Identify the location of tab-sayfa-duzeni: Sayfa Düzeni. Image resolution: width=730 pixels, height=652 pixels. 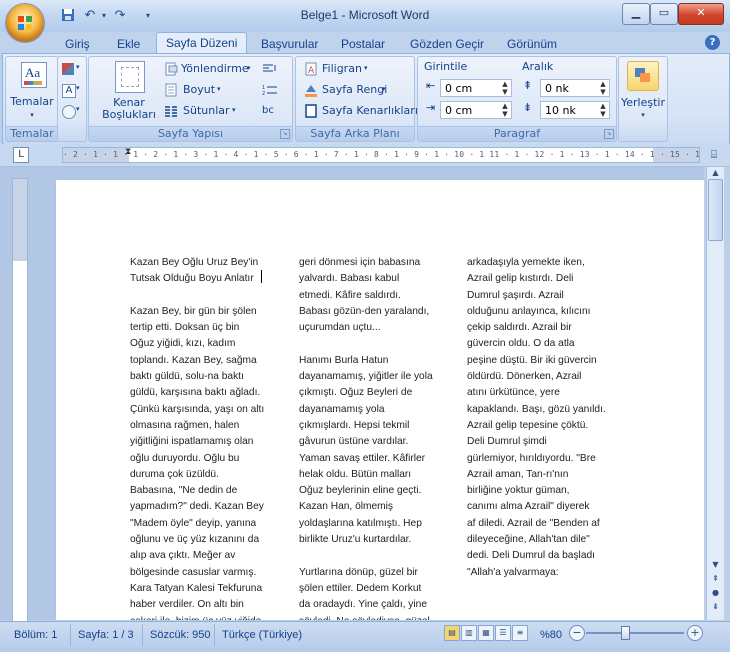
(202, 43).